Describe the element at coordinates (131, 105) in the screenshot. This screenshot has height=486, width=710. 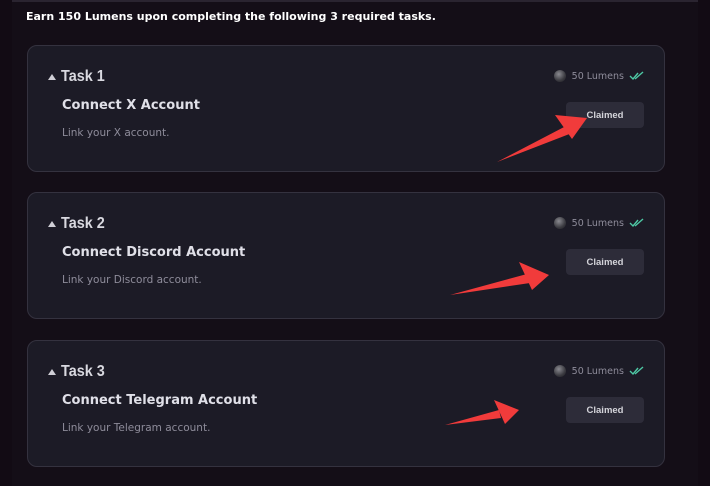
I see `task-title: Connect X Account` at that location.